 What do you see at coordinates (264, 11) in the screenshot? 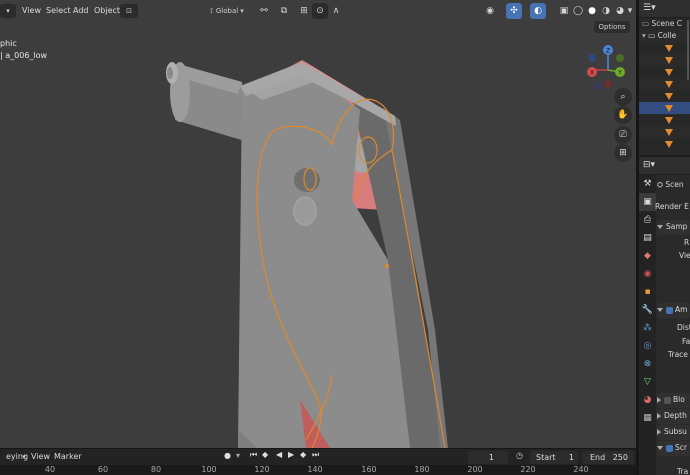
I see `pivot-point-icon: ⚯` at bounding box center [264, 11].